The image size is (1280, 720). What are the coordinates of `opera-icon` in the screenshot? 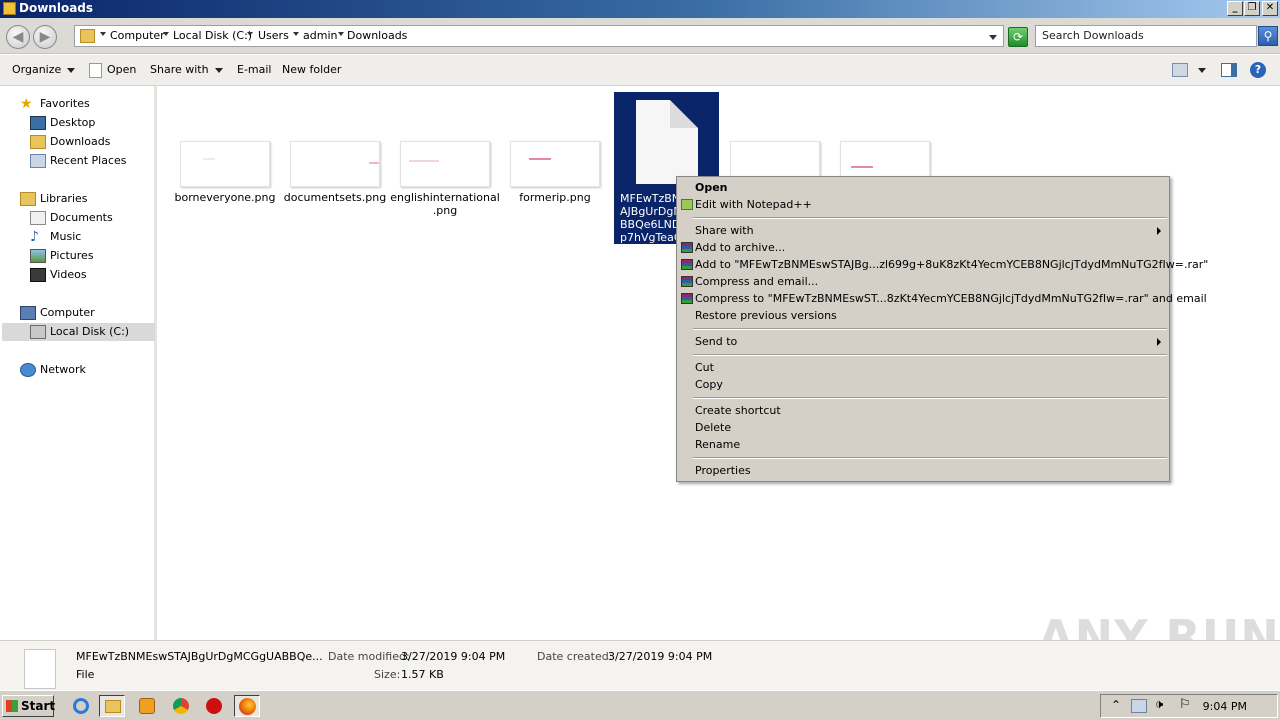 It's located at (214, 706).